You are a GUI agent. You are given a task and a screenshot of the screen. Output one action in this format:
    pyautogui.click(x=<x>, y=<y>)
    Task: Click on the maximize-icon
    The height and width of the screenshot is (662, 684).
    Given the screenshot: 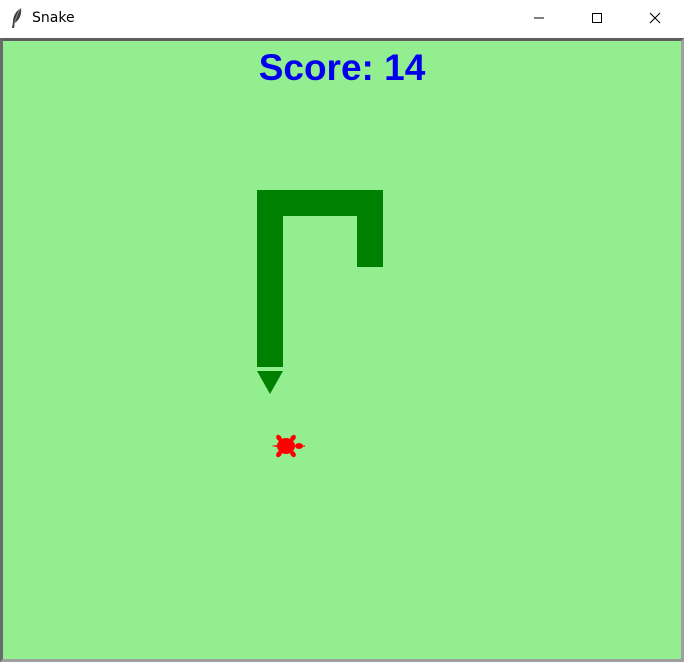 What is the action you would take?
    pyautogui.click(x=597, y=18)
    